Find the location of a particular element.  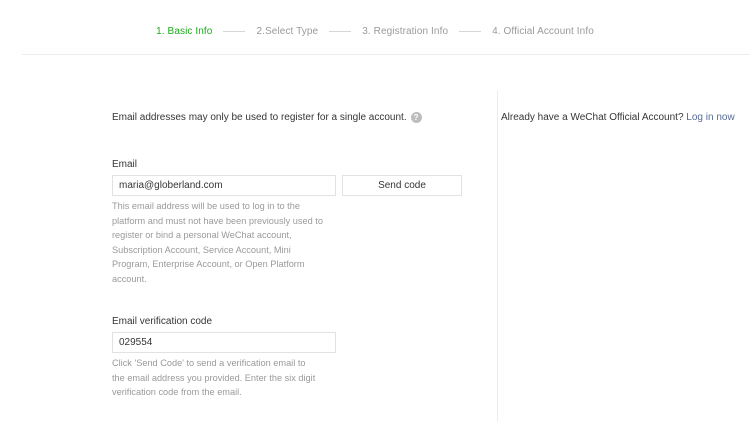

verification-code-input is located at coordinates (224, 342).